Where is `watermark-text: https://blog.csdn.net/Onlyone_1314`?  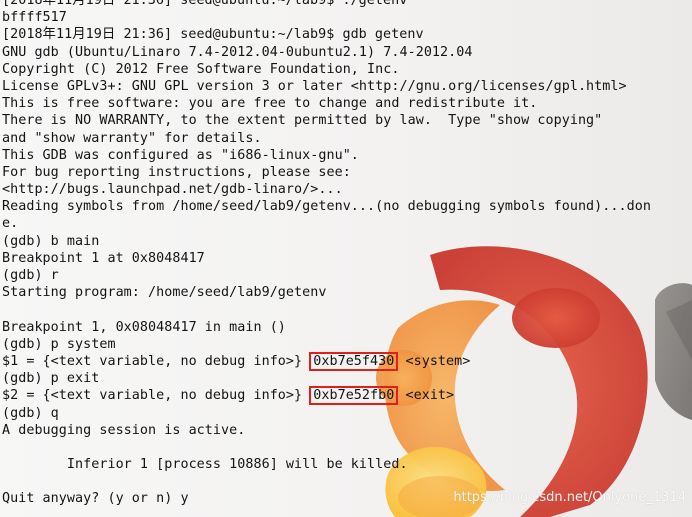 watermark-text: https://blog.csdn.net/Onlyone_1314 is located at coordinates (569, 497).